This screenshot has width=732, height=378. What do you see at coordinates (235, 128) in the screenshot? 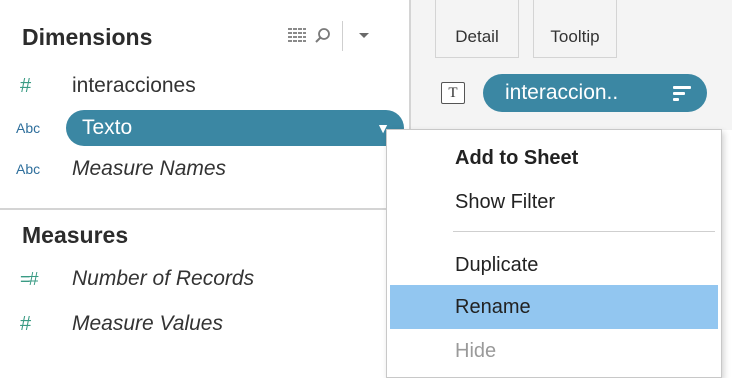
I see `field-texto-selected: Texto ▼` at bounding box center [235, 128].